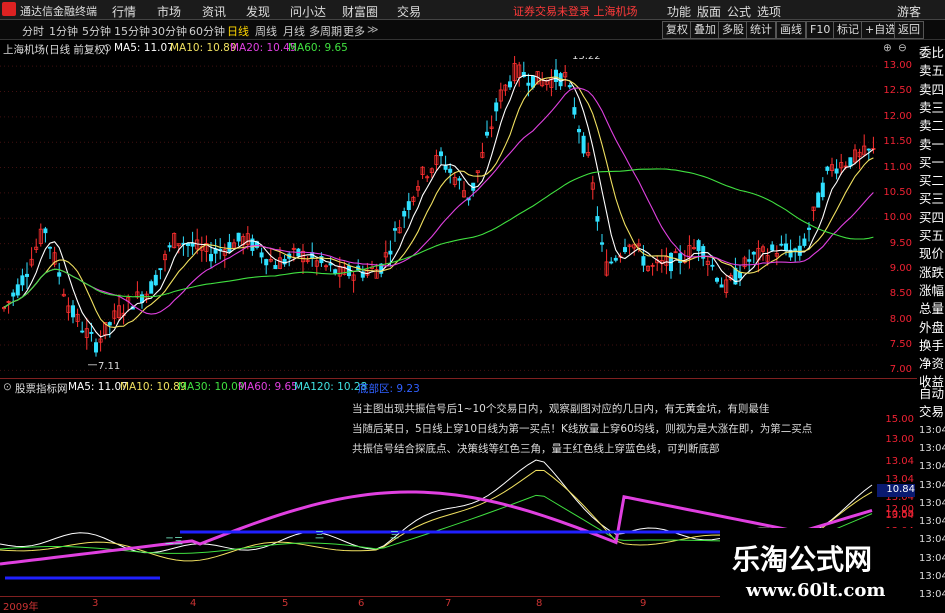  I want to click on draw-button: 画线, so click(791, 30).